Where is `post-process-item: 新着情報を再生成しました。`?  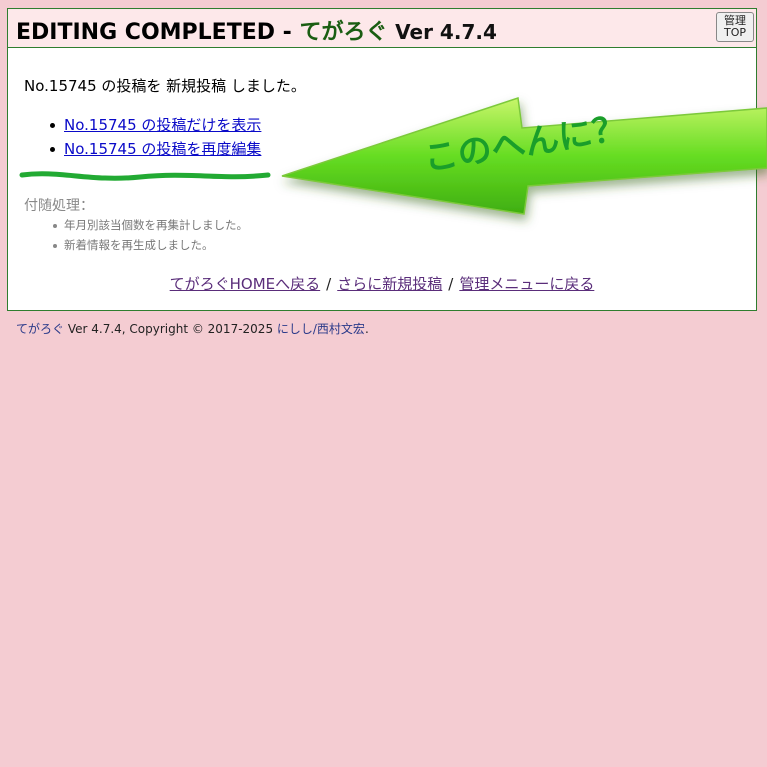 post-process-item: 新着情報を再生成しました。 is located at coordinates (150, 247).